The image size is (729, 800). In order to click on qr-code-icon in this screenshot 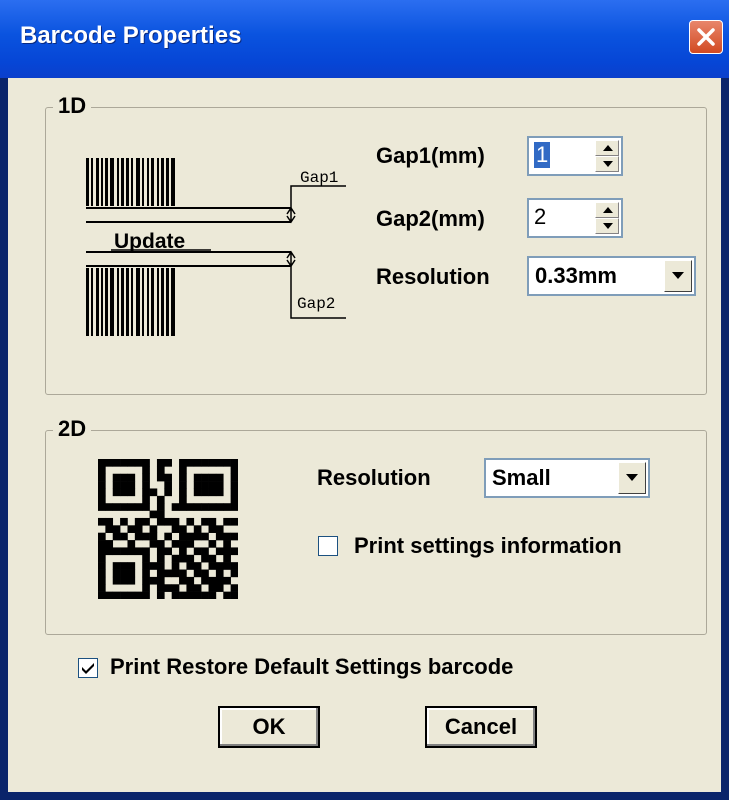, I will do `click(168, 529)`.